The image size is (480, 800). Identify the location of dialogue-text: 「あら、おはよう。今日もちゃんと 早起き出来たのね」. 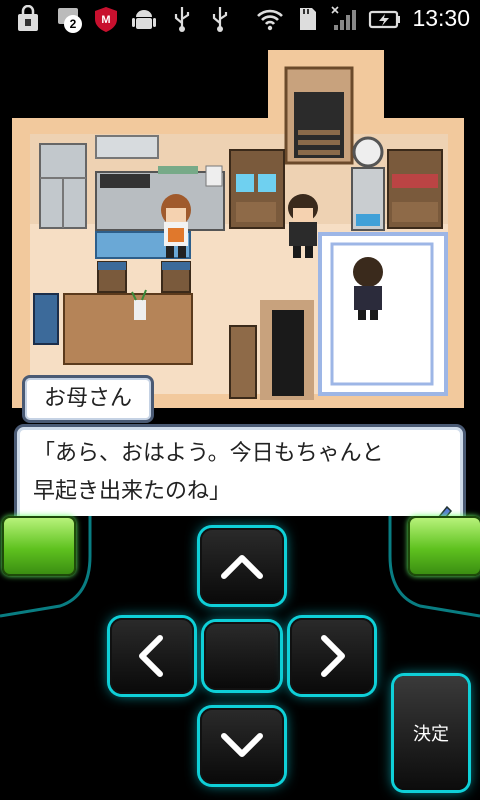
(208, 472).